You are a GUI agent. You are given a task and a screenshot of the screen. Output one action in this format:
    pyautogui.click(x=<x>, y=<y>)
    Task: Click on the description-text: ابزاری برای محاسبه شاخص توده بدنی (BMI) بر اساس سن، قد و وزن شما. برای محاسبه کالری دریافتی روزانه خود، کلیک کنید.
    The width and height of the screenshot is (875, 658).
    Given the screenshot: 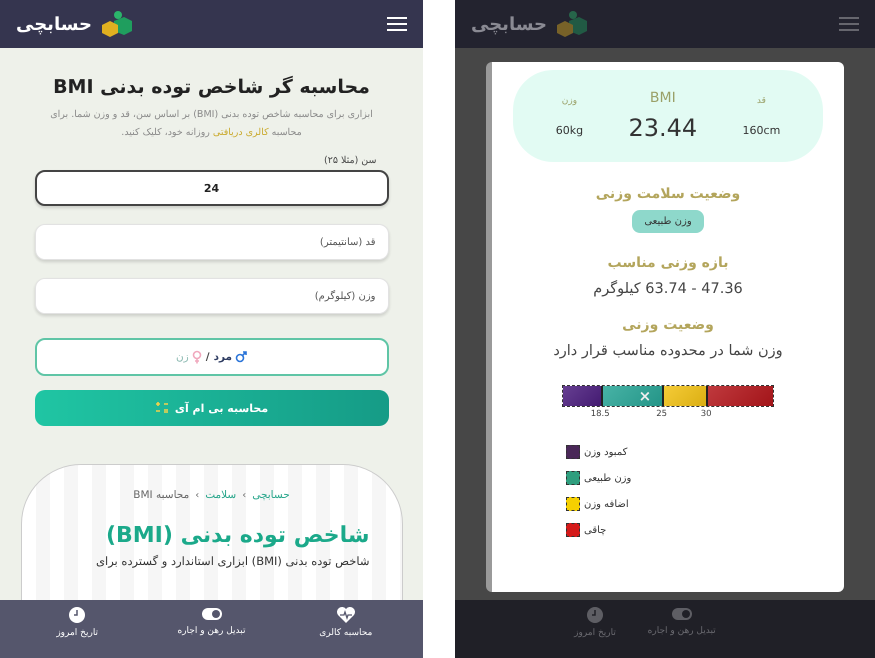 What is the action you would take?
    pyautogui.click(x=211, y=124)
    